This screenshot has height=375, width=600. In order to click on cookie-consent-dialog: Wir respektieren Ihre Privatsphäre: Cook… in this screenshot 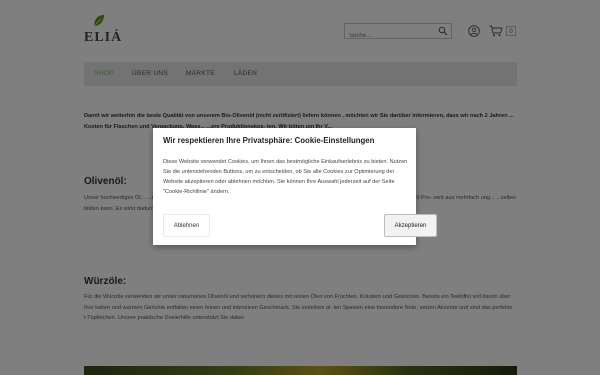, I will do `click(295, 186)`.